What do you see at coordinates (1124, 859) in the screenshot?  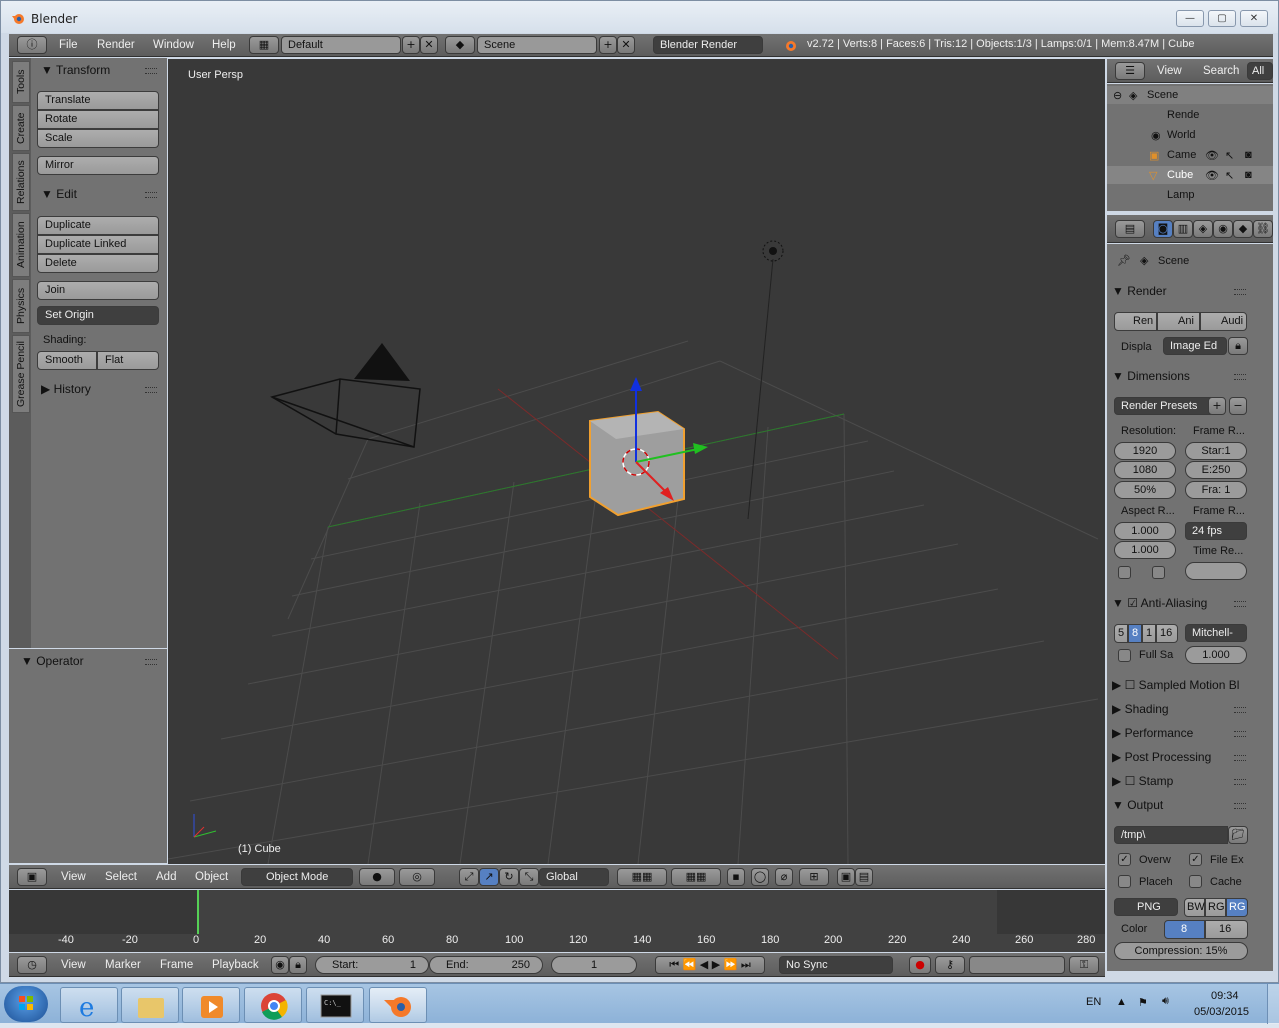 I see `overwrite-checkbox: ✓` at bounding box center [1124, 859].